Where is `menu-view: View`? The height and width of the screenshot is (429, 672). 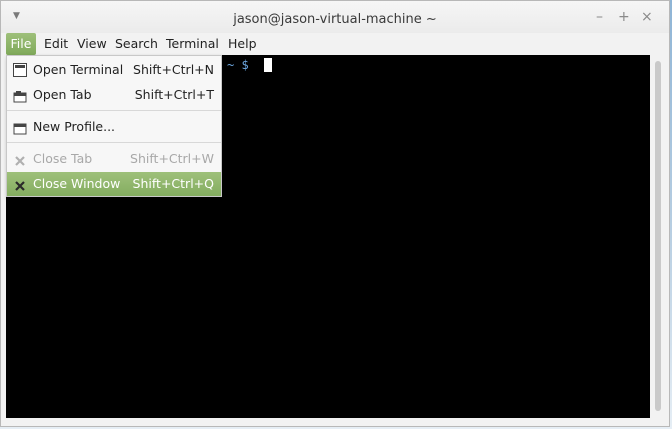 menu-view: View is located at coordinates (92, 44).